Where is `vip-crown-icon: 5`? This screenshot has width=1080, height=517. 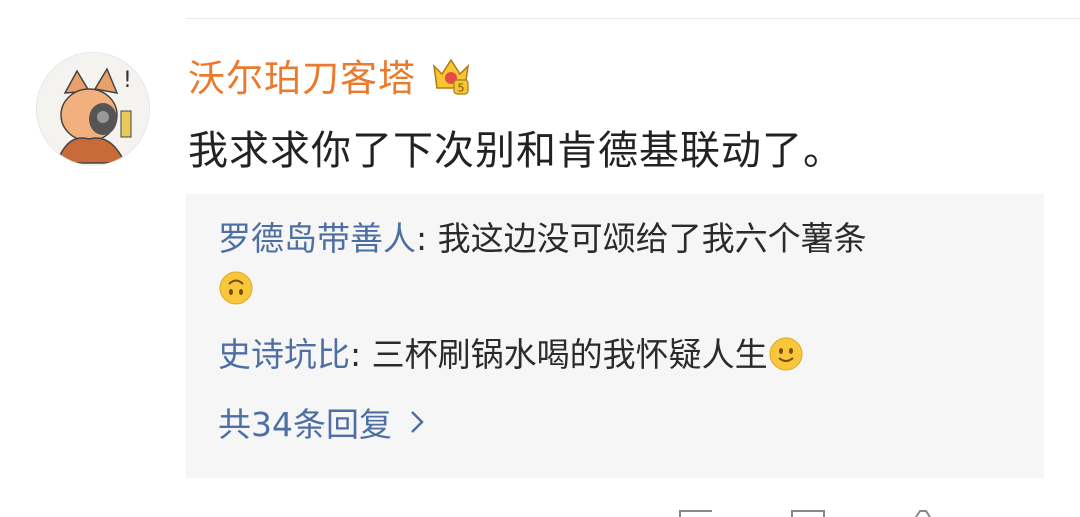
vip-crown-icon: 5 is located at coordinates (451, 76).